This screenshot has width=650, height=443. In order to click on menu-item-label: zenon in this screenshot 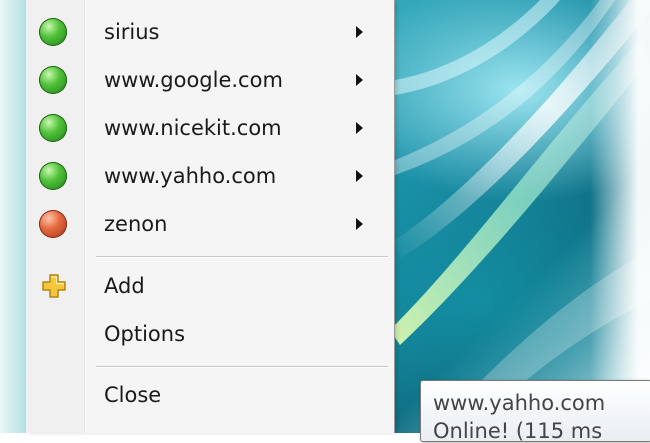, I will do `click(136, 224)`.